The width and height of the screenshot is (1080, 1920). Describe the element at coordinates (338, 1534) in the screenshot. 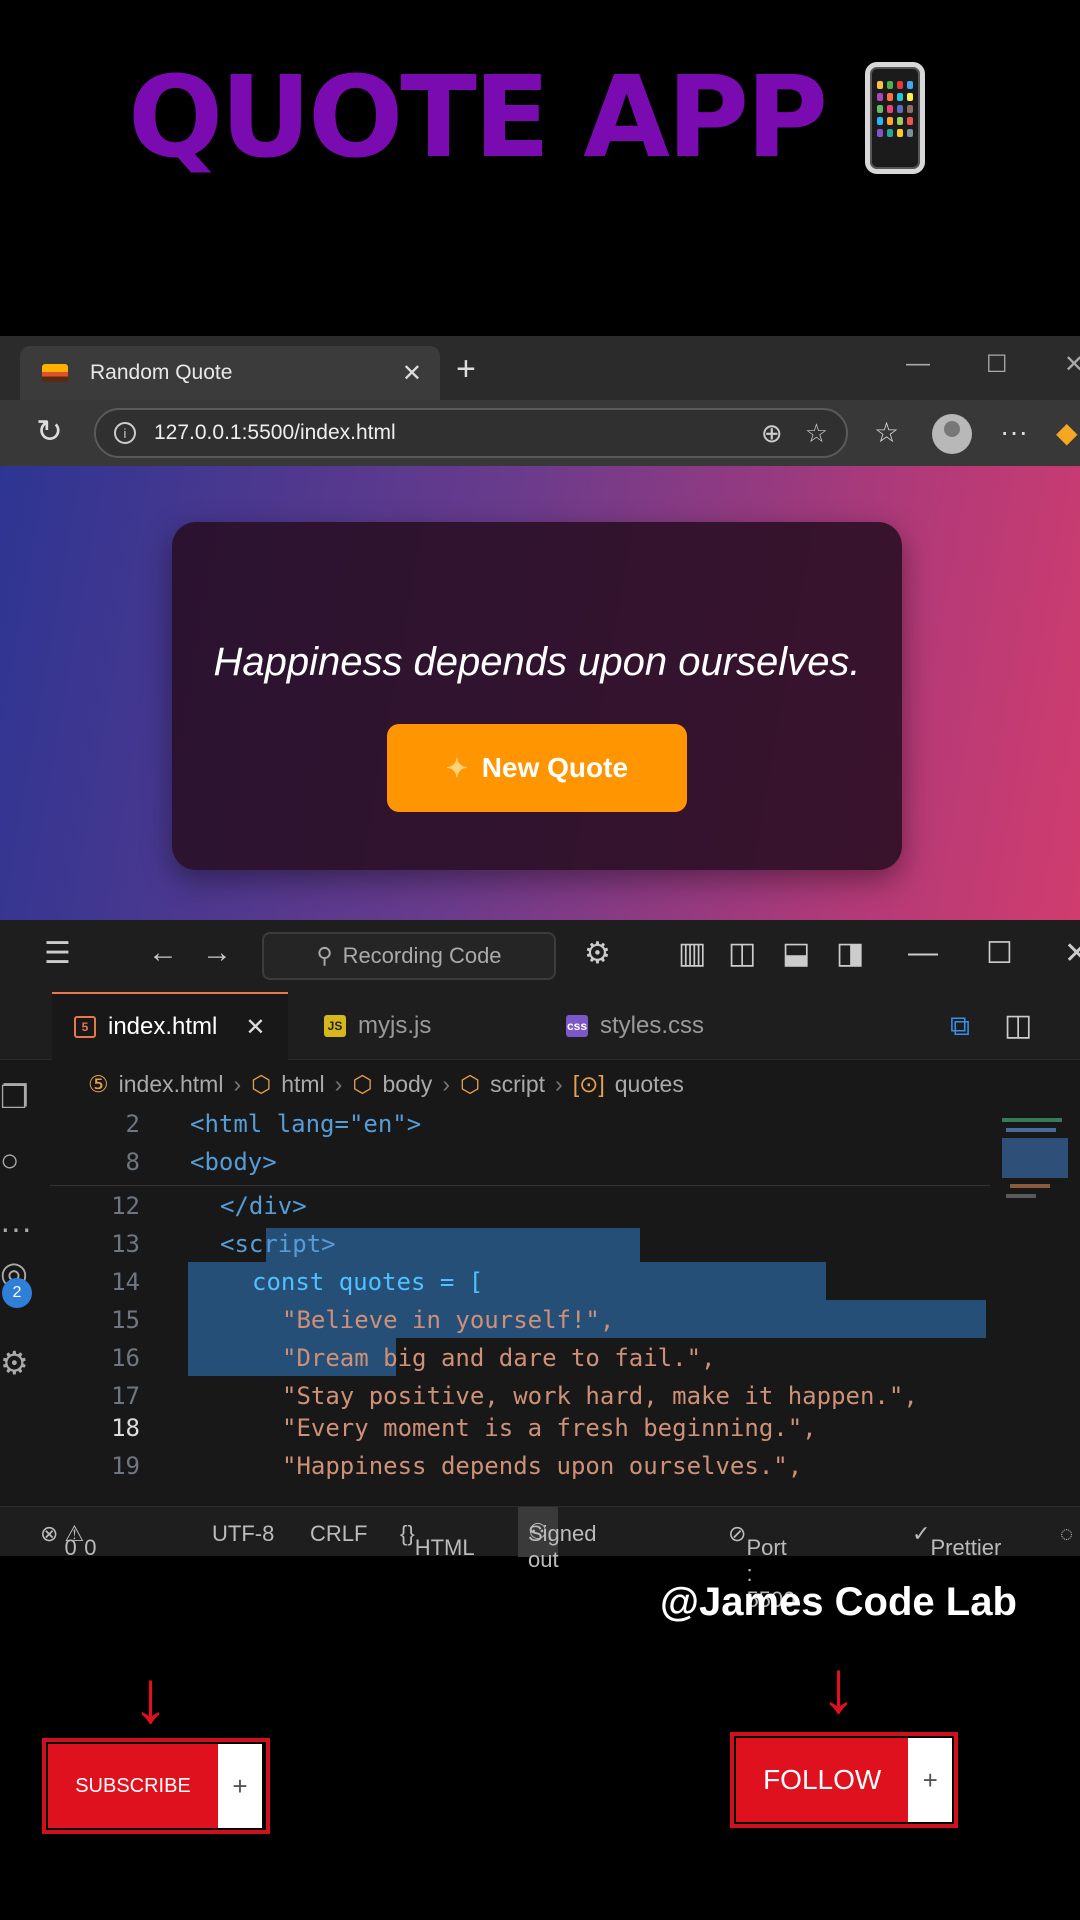

I see `eol-status: CRLF` at that location.